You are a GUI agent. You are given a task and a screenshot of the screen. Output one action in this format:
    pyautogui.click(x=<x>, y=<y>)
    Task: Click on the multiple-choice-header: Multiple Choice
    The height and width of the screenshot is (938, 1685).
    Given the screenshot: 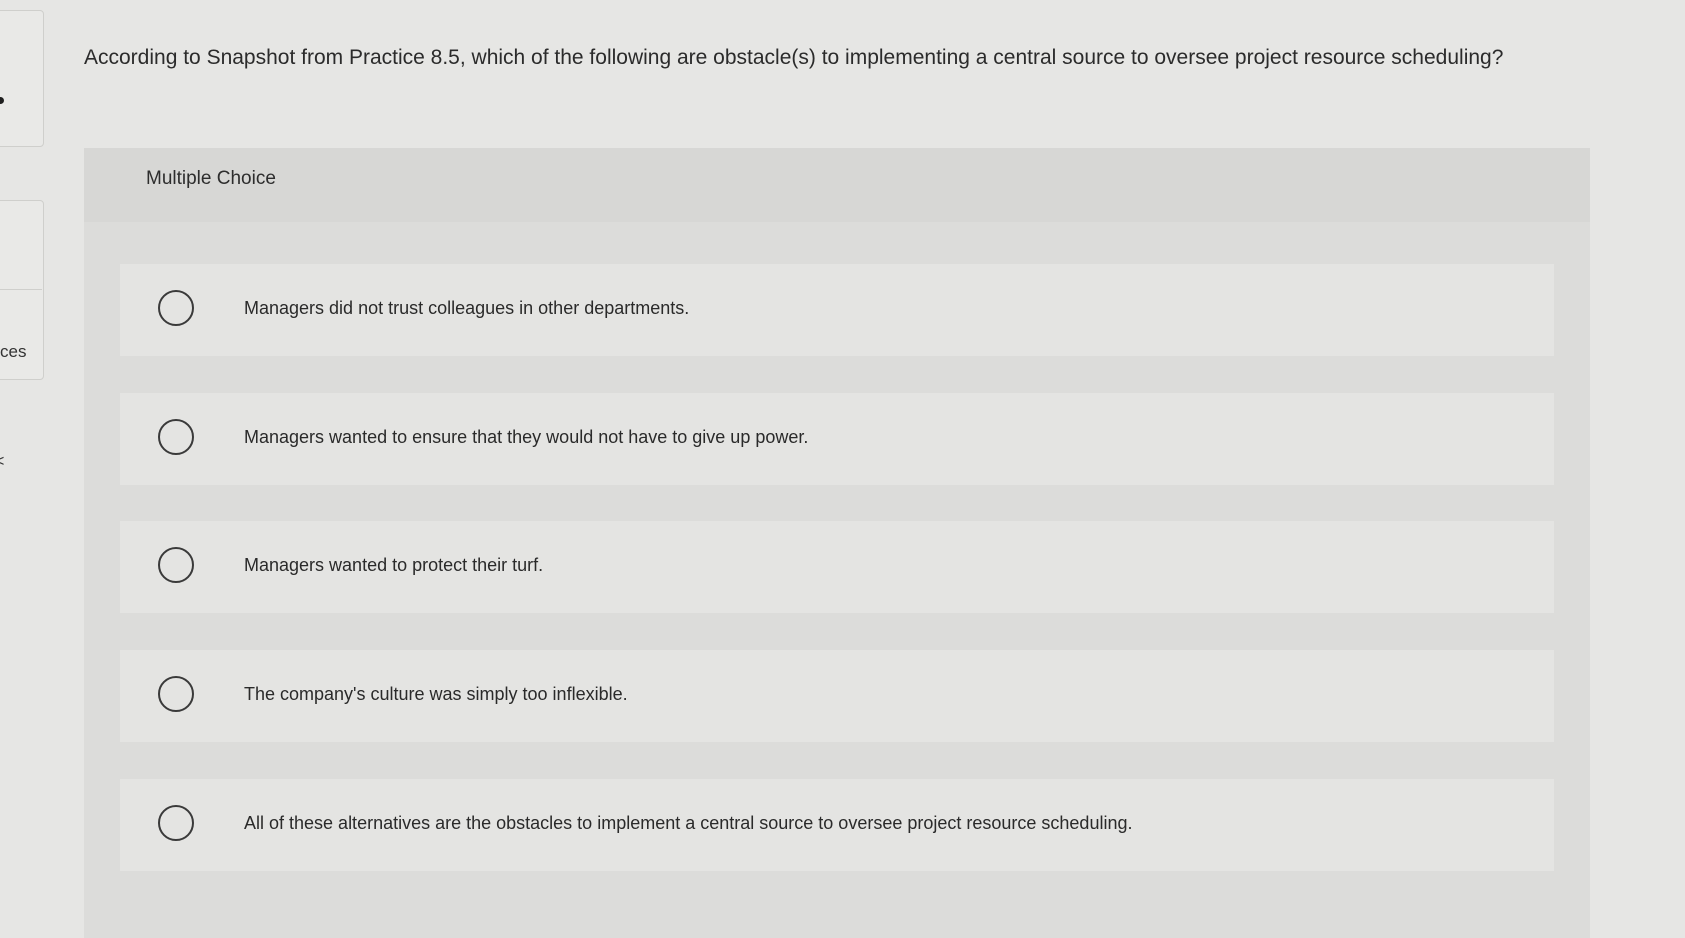 What is the action you would take?
    pyautogui.click(x=837, y=185)
    